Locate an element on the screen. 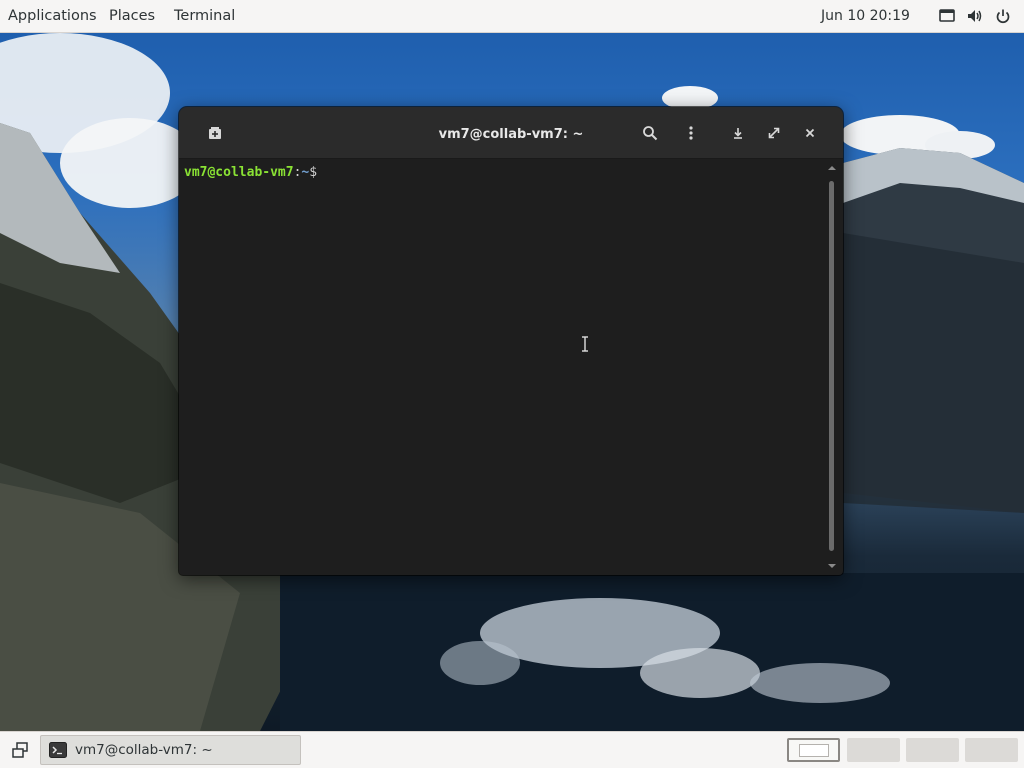 The width and height of the screenshot is (1024, 768). prompt-user-host: vm7@collab-vm7 is located at coordinates (239, 172).